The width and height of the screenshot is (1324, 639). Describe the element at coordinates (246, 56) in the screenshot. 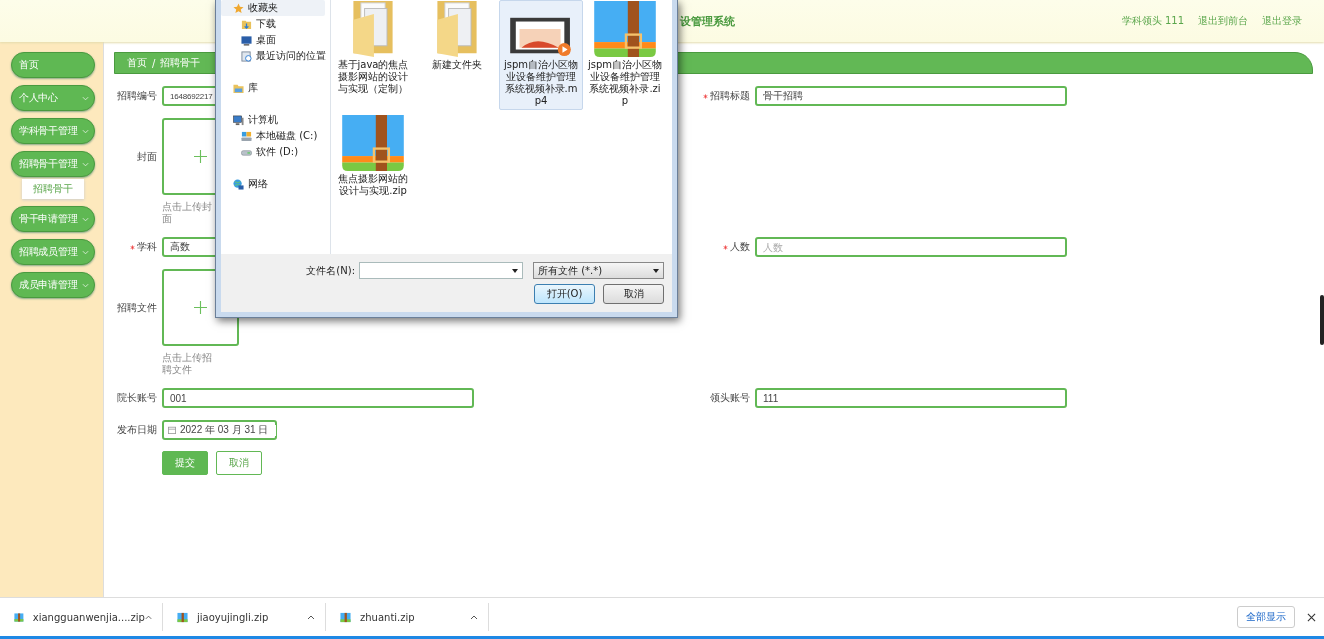

I see `document-icon` at that location.